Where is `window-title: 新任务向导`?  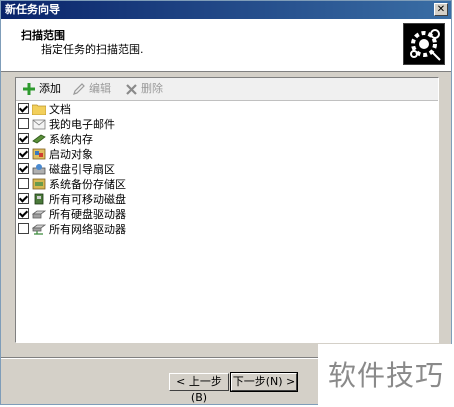 window-title: 新任务向导 is located at coordinates (32, 9).